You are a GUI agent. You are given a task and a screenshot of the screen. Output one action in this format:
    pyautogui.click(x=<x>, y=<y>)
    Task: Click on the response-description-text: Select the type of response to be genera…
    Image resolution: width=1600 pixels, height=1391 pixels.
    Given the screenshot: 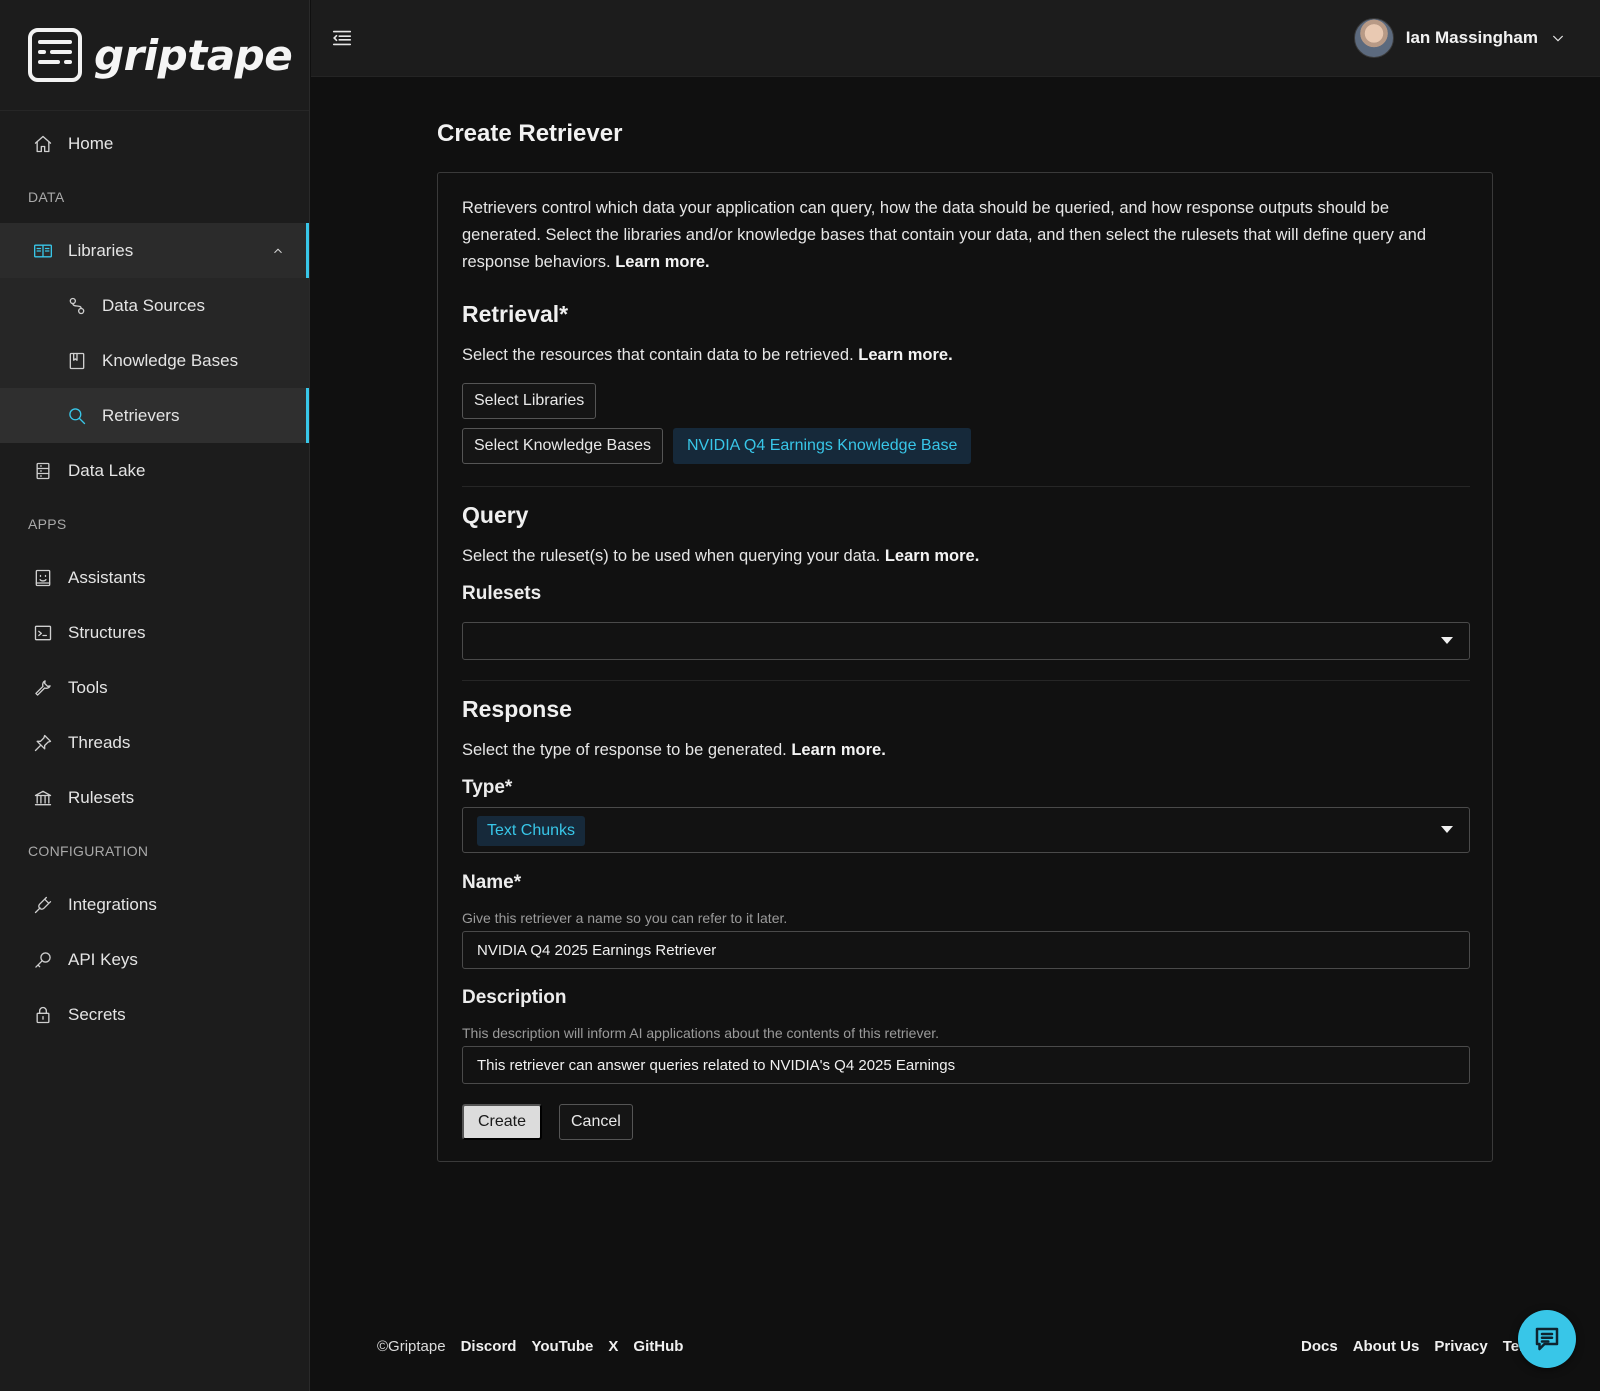 What is the action you would take?
    pyautogui.click(x=624, y=750)
    